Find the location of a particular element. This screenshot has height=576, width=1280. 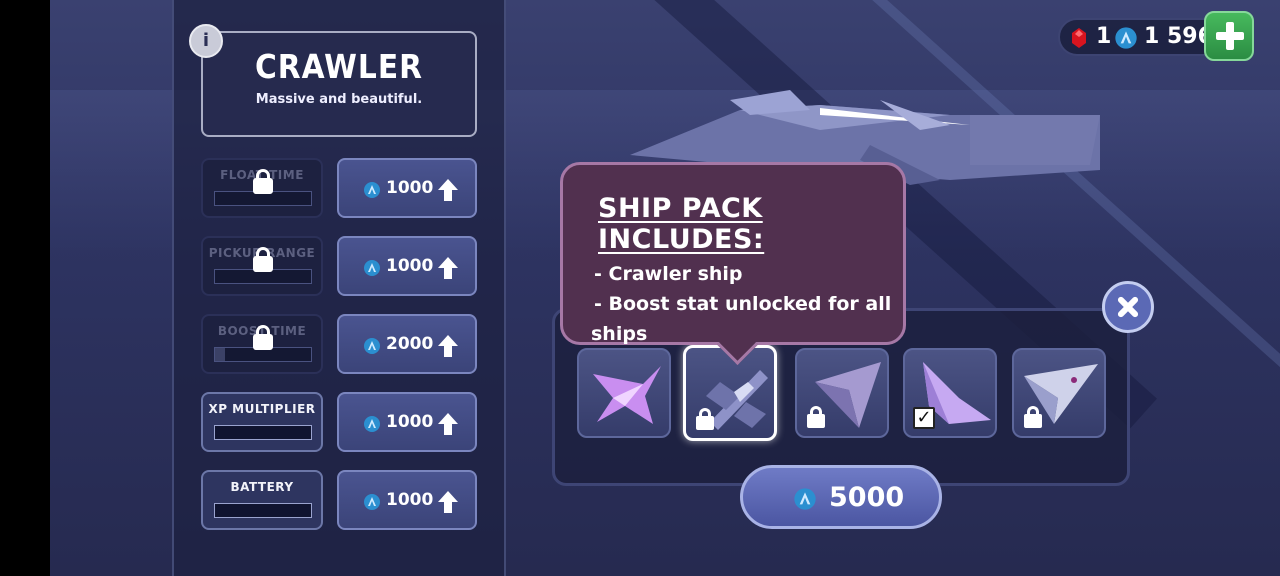

stat-xp-multiplier: XP MULTIPLIER is located at coordinates (262, 422).